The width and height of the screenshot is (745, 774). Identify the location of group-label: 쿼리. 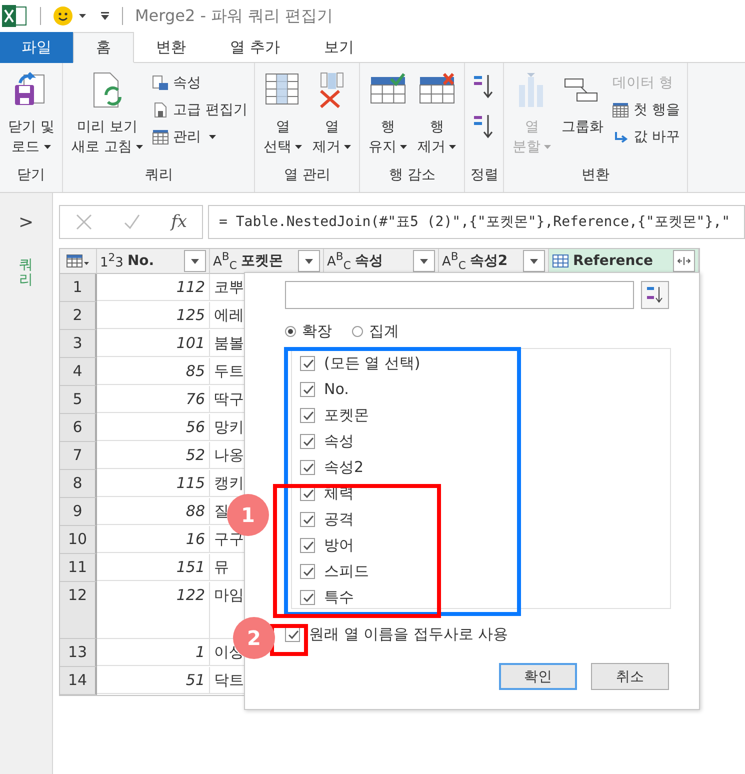
(159, 175).